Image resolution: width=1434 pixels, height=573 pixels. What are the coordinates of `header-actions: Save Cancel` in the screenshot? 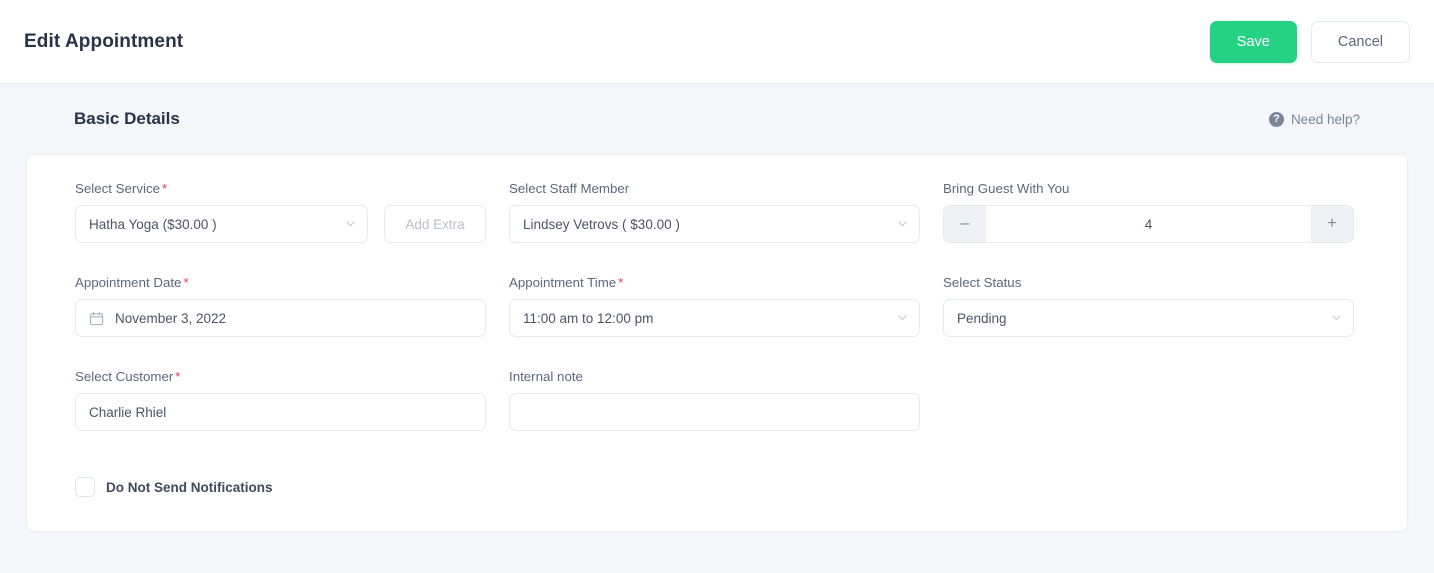 It's located at (1309, 41).